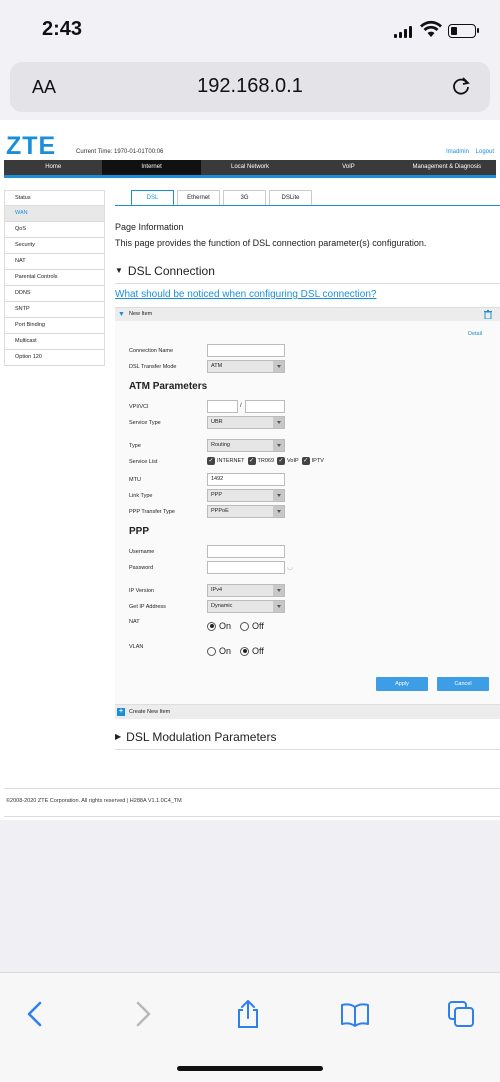  What do you see at coordinates (252, 816) in the screenshot?
I see `footer-divider` at bounding box center [252, 816].